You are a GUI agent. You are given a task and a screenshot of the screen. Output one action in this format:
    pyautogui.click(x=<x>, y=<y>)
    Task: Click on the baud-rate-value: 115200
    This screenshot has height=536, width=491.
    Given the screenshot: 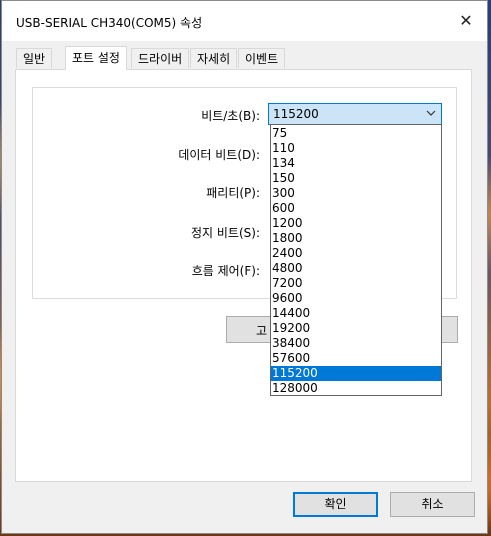 What is the action you would take?
    pyautogui.click(x=296, y=114)
    